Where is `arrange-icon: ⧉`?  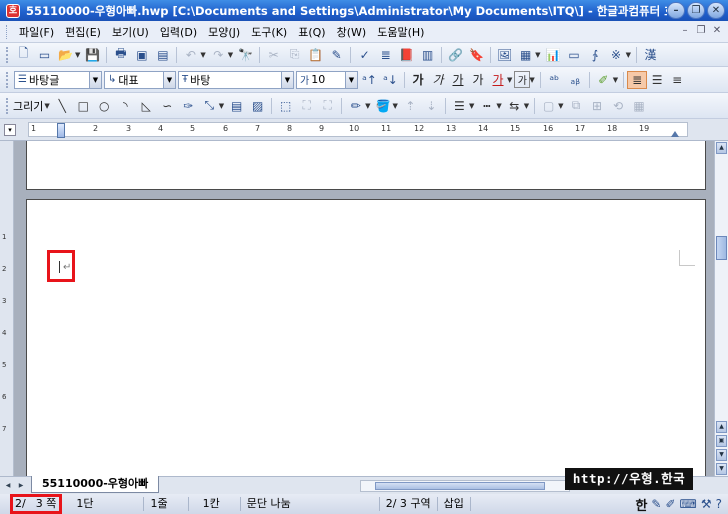
arrange-icon: ⧉ is located at coordinates (576, 106).